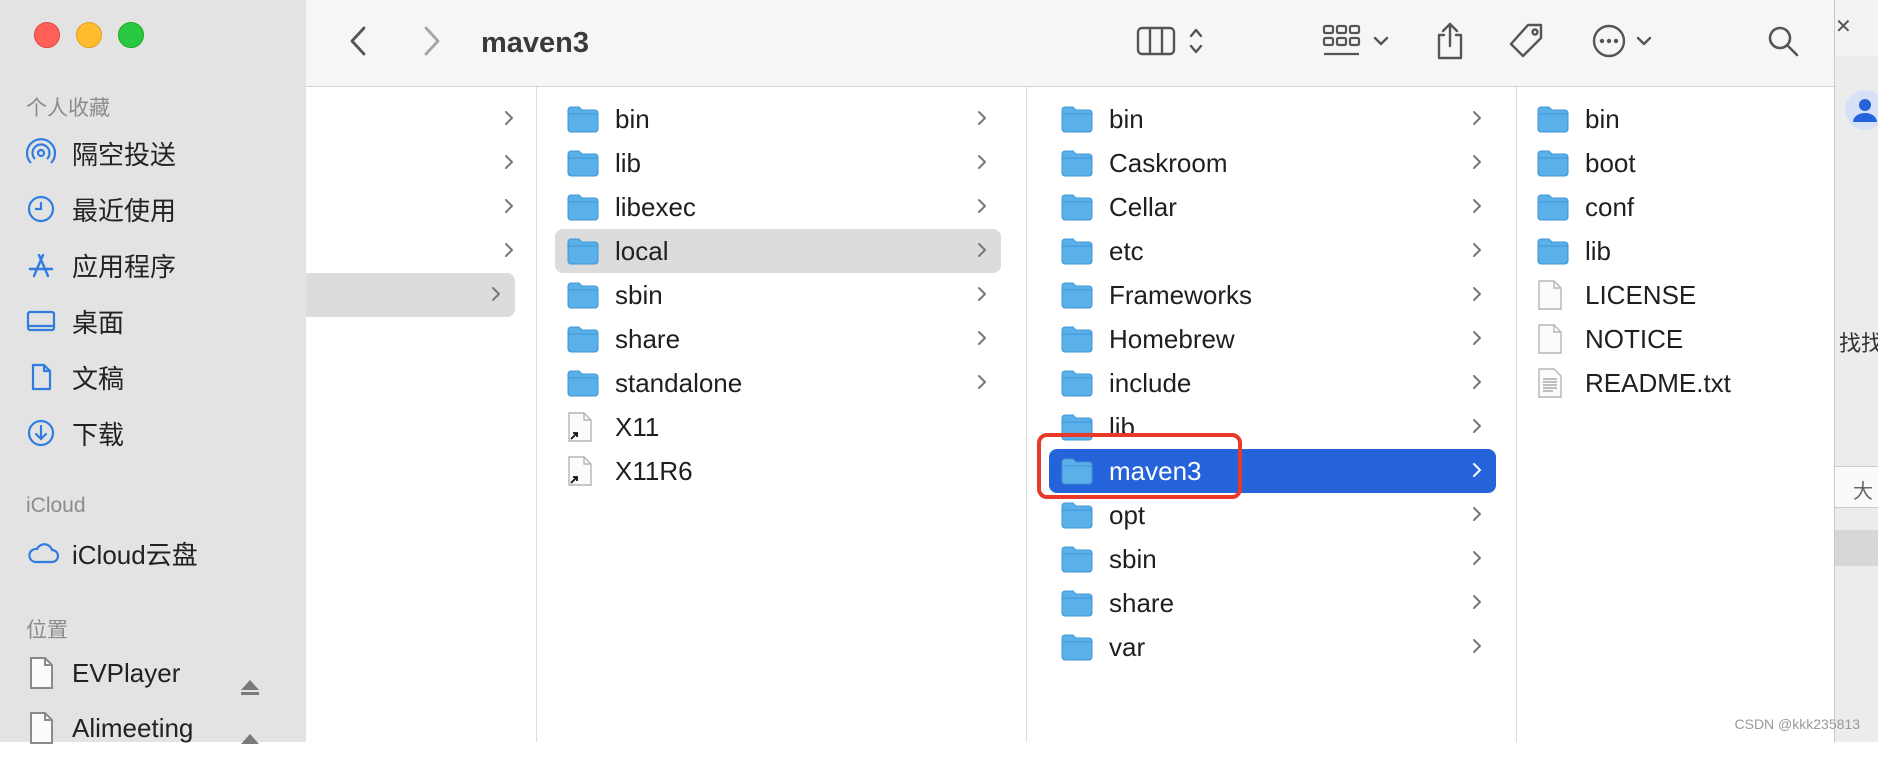 The width and height of the screenshot is (1878, 757). What do you see at coordinates (1356, 43) in the screenshot?
I see `group-button` at bounding box center [1356, 43].